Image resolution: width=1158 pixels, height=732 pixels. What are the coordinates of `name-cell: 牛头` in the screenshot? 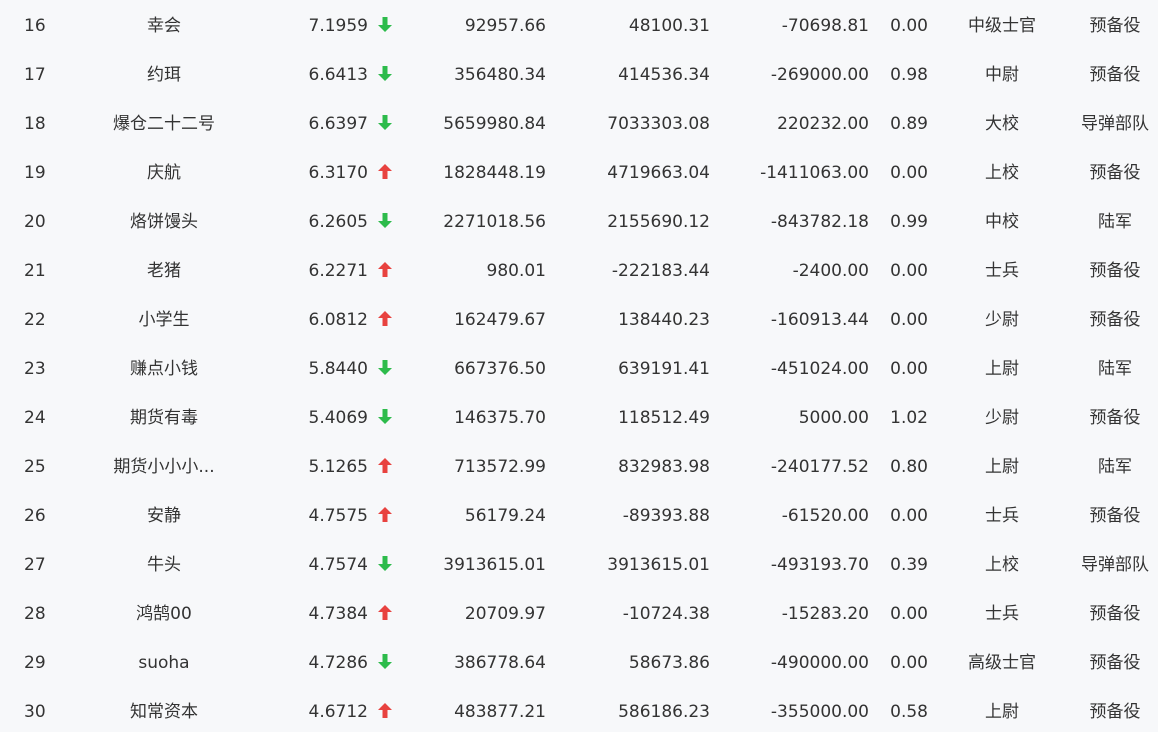 It's located at (164, 565).